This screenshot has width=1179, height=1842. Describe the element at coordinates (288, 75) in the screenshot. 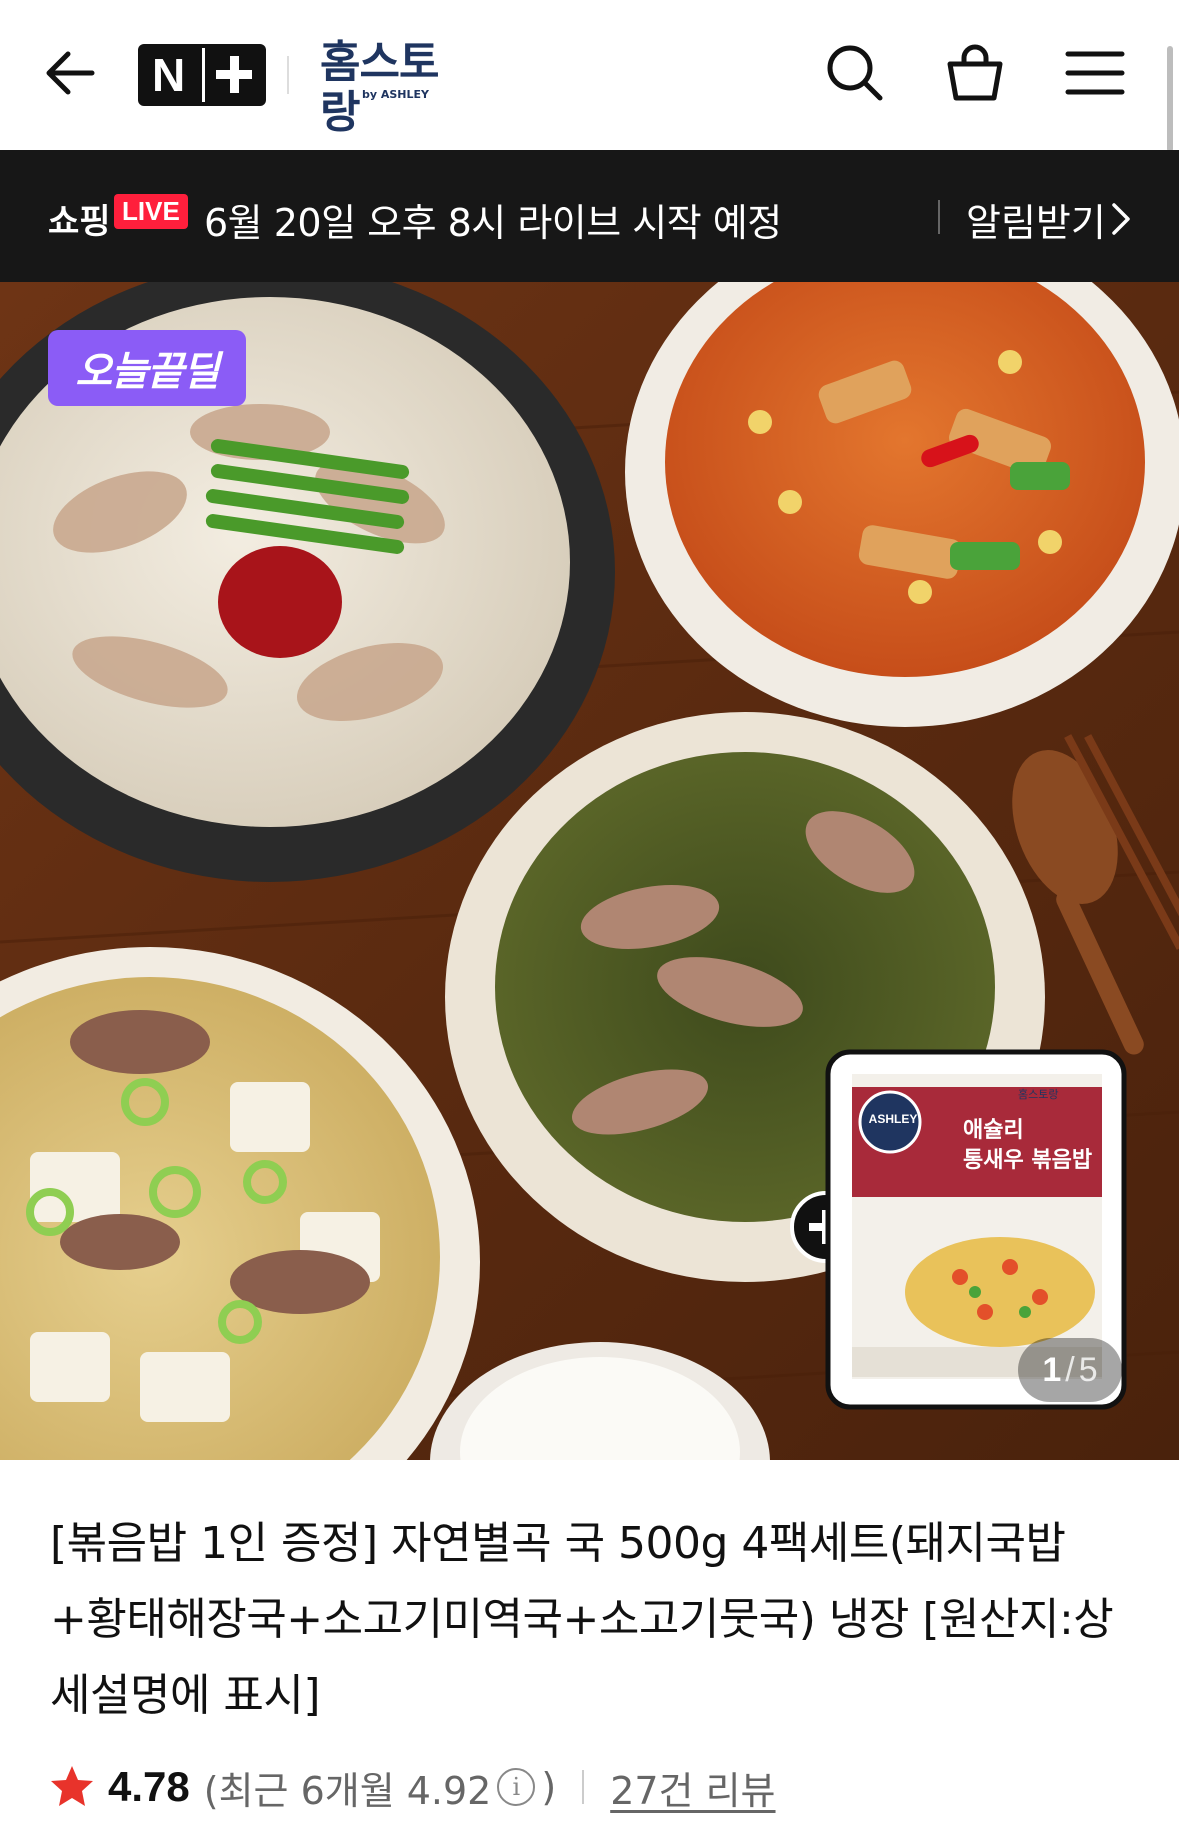

I see `header-divider` at that location.